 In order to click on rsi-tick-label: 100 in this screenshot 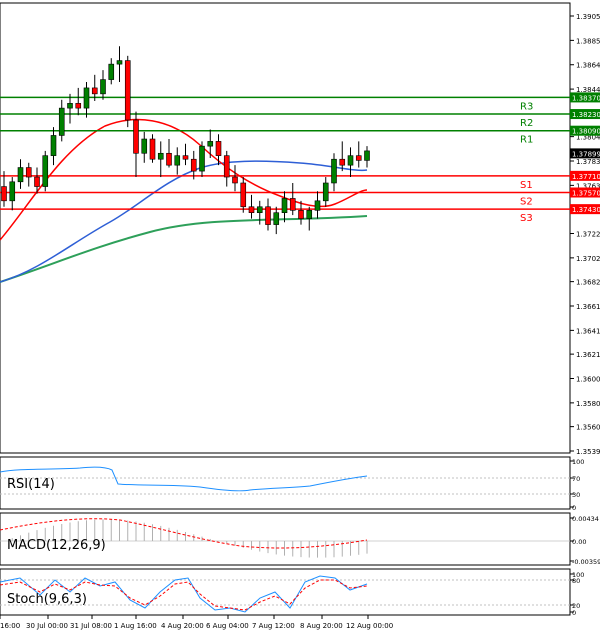, I will do `click(578, 462)`.